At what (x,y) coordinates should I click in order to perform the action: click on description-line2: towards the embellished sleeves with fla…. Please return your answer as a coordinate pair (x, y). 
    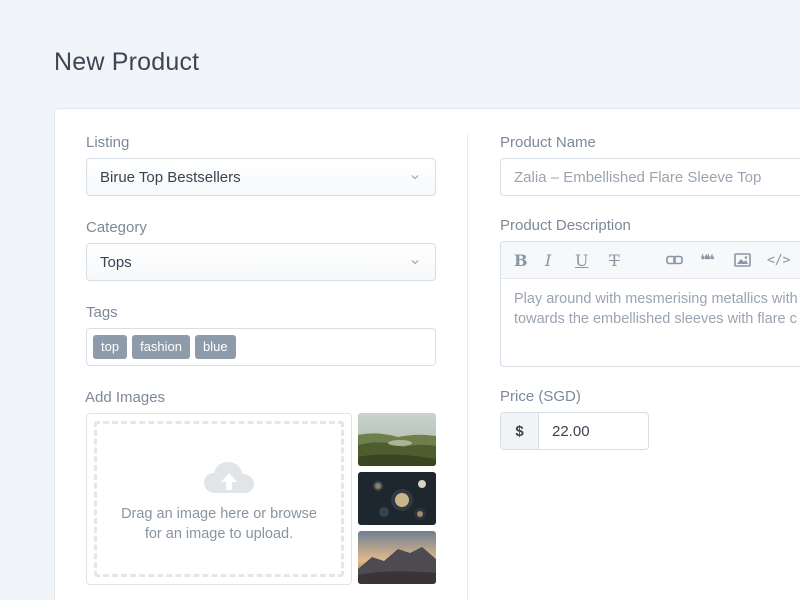
    Looking at the image, I should click on (655, 319).